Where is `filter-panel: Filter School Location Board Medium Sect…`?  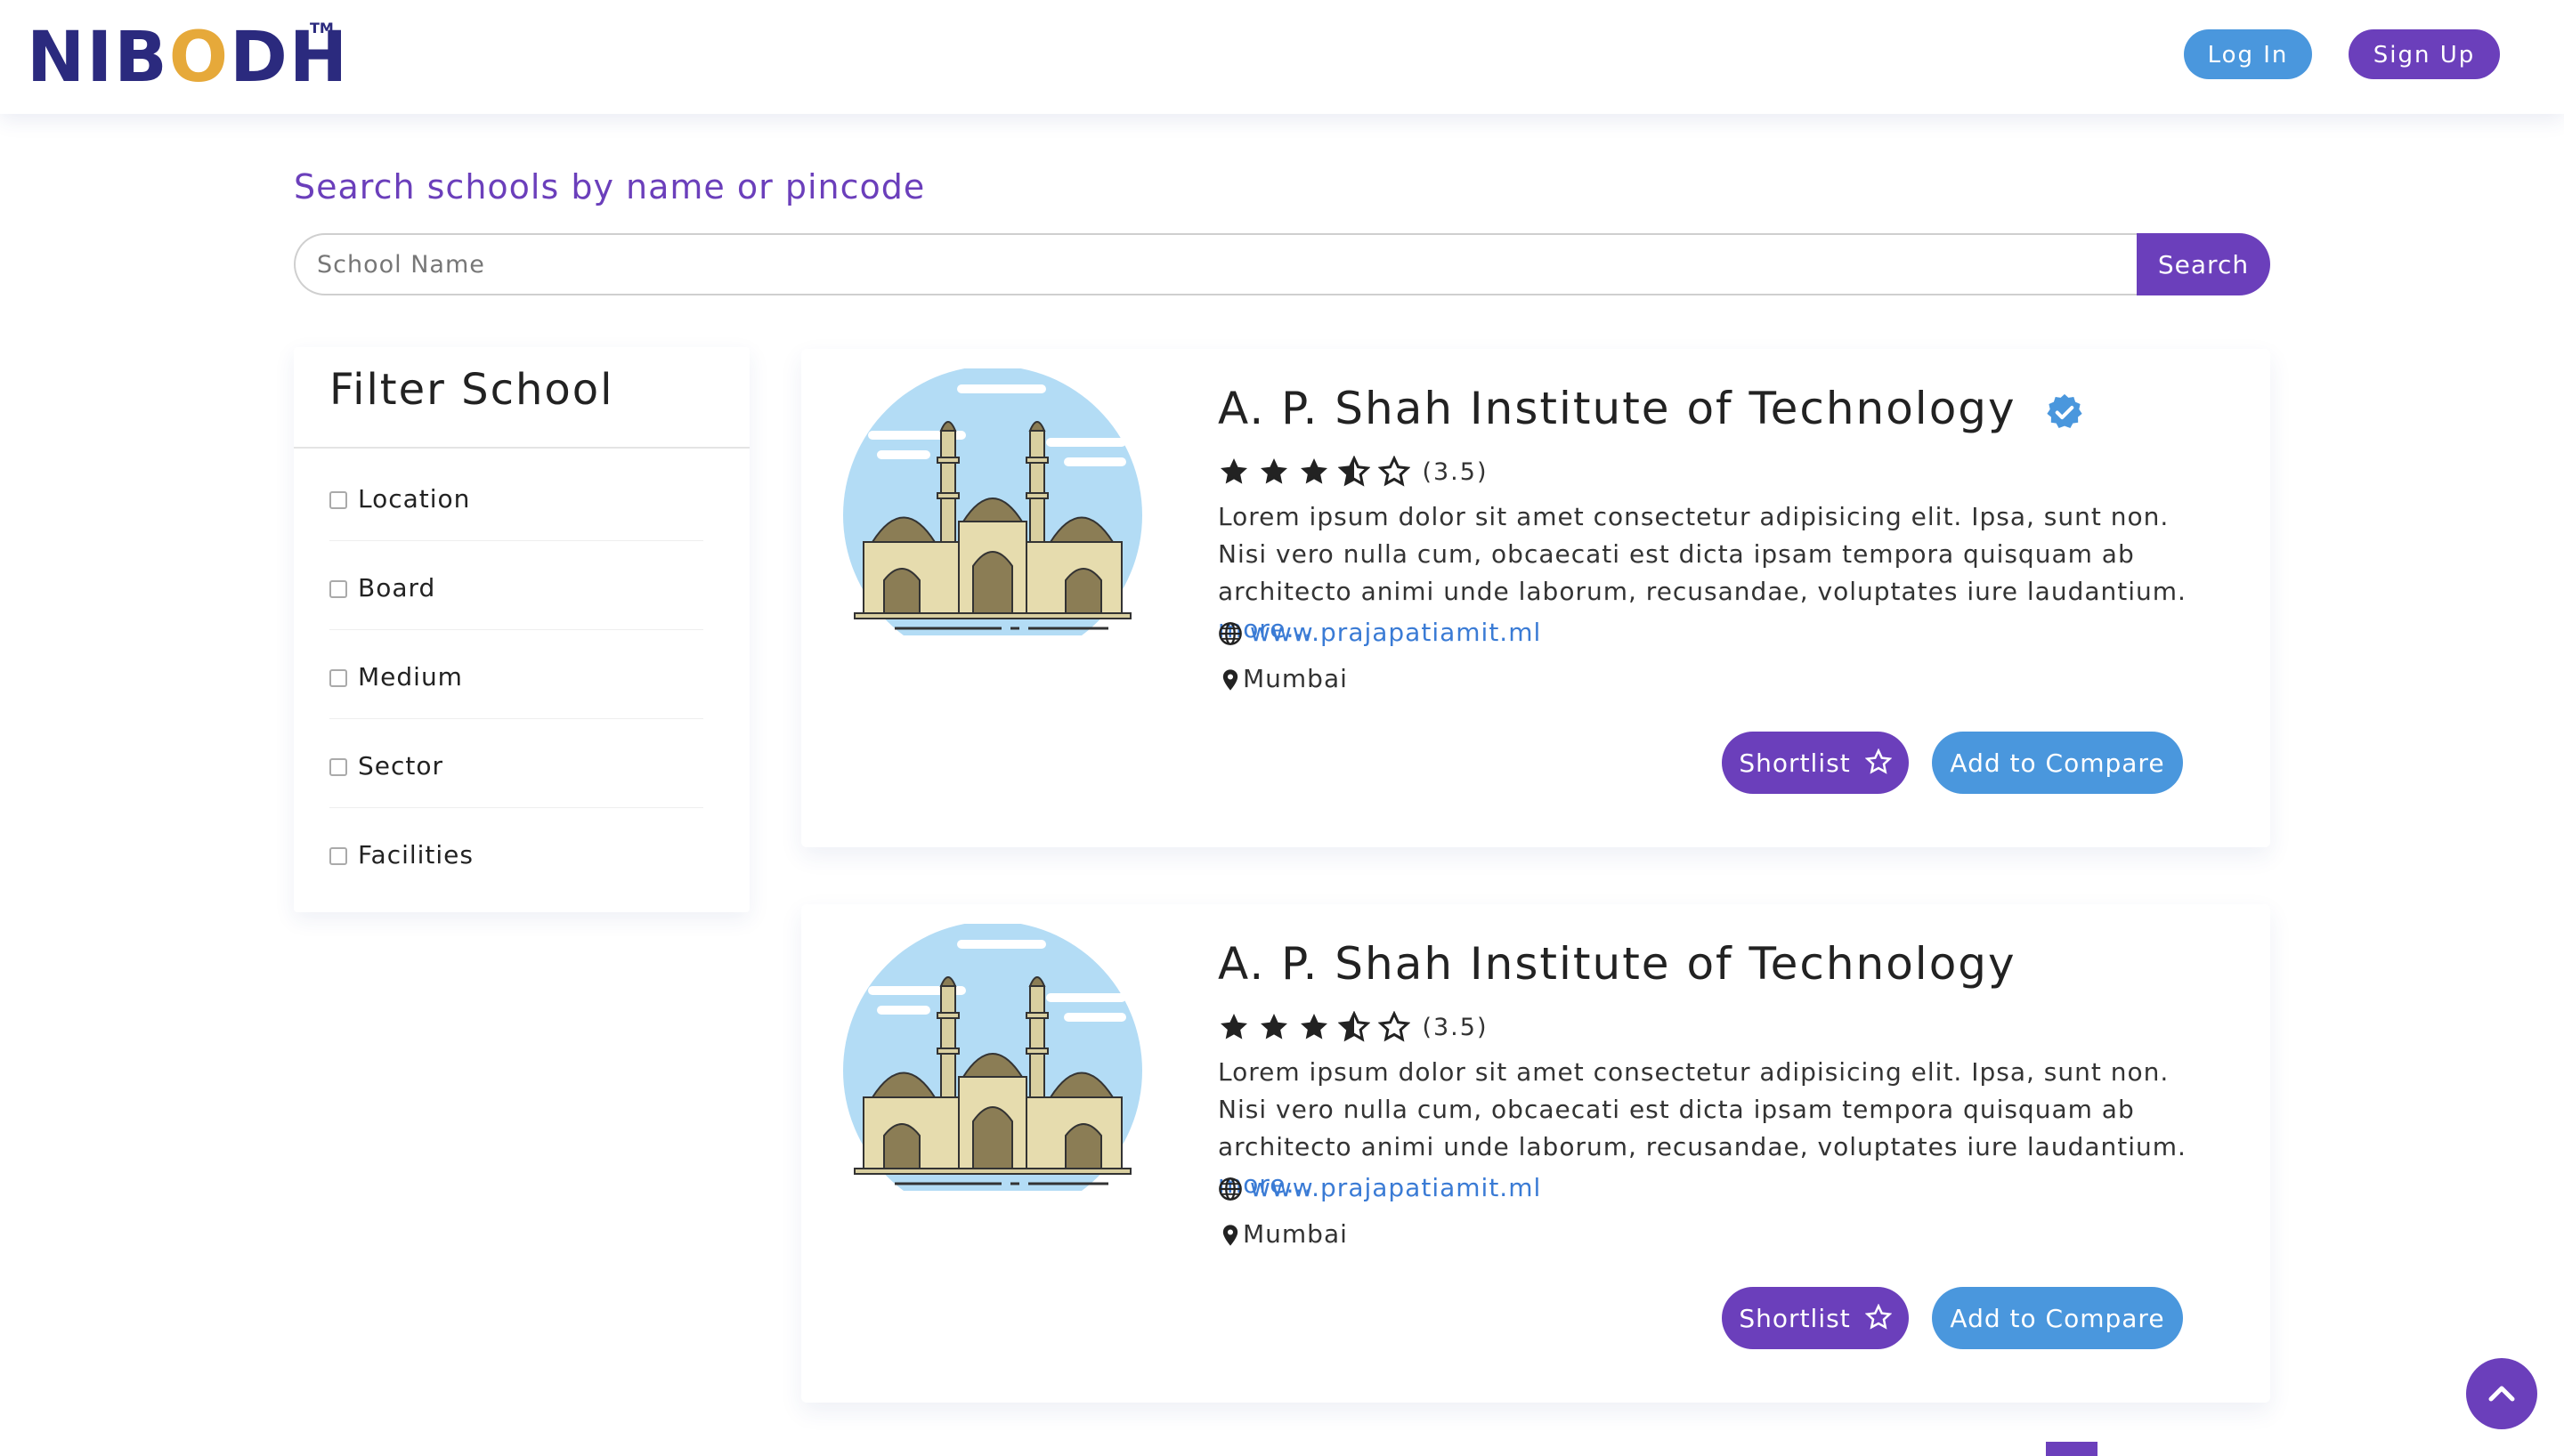
filter-panel: Filter School Location Board Medium Sect… is located at coordinates (522, 629).